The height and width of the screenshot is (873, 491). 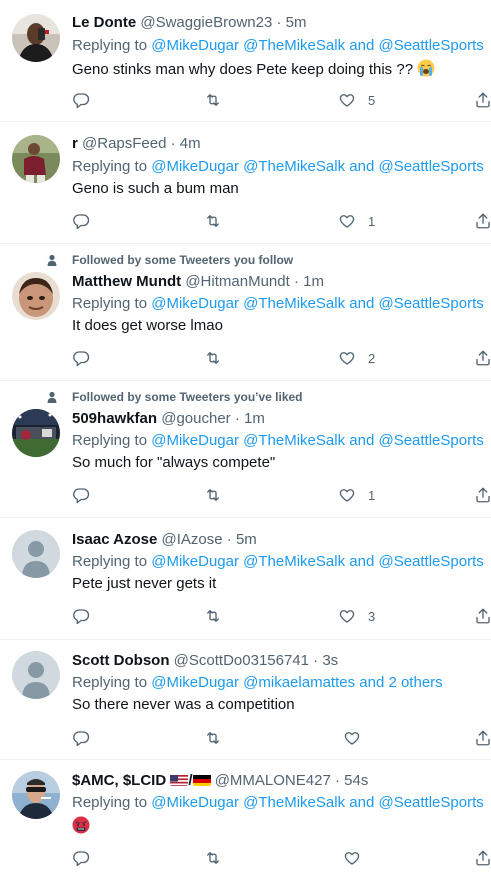 I want to click on timestamp: 54s, so click(x=356, y=780).